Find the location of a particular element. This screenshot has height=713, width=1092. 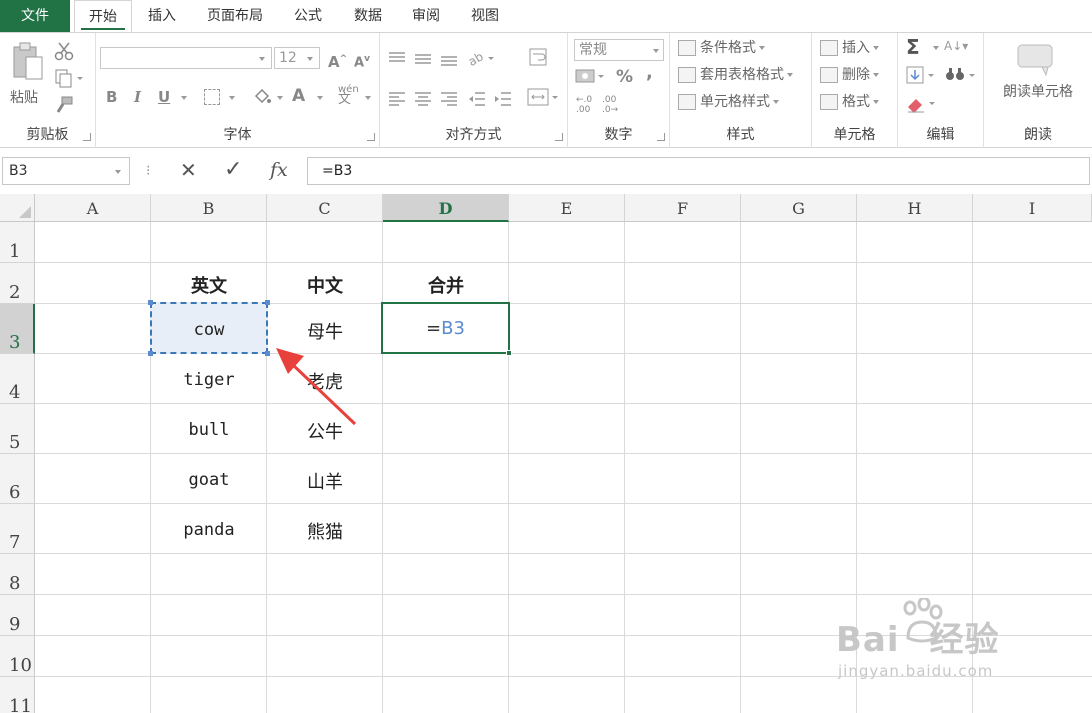

row-header-3: 3 is located at coordinates (17, 329).